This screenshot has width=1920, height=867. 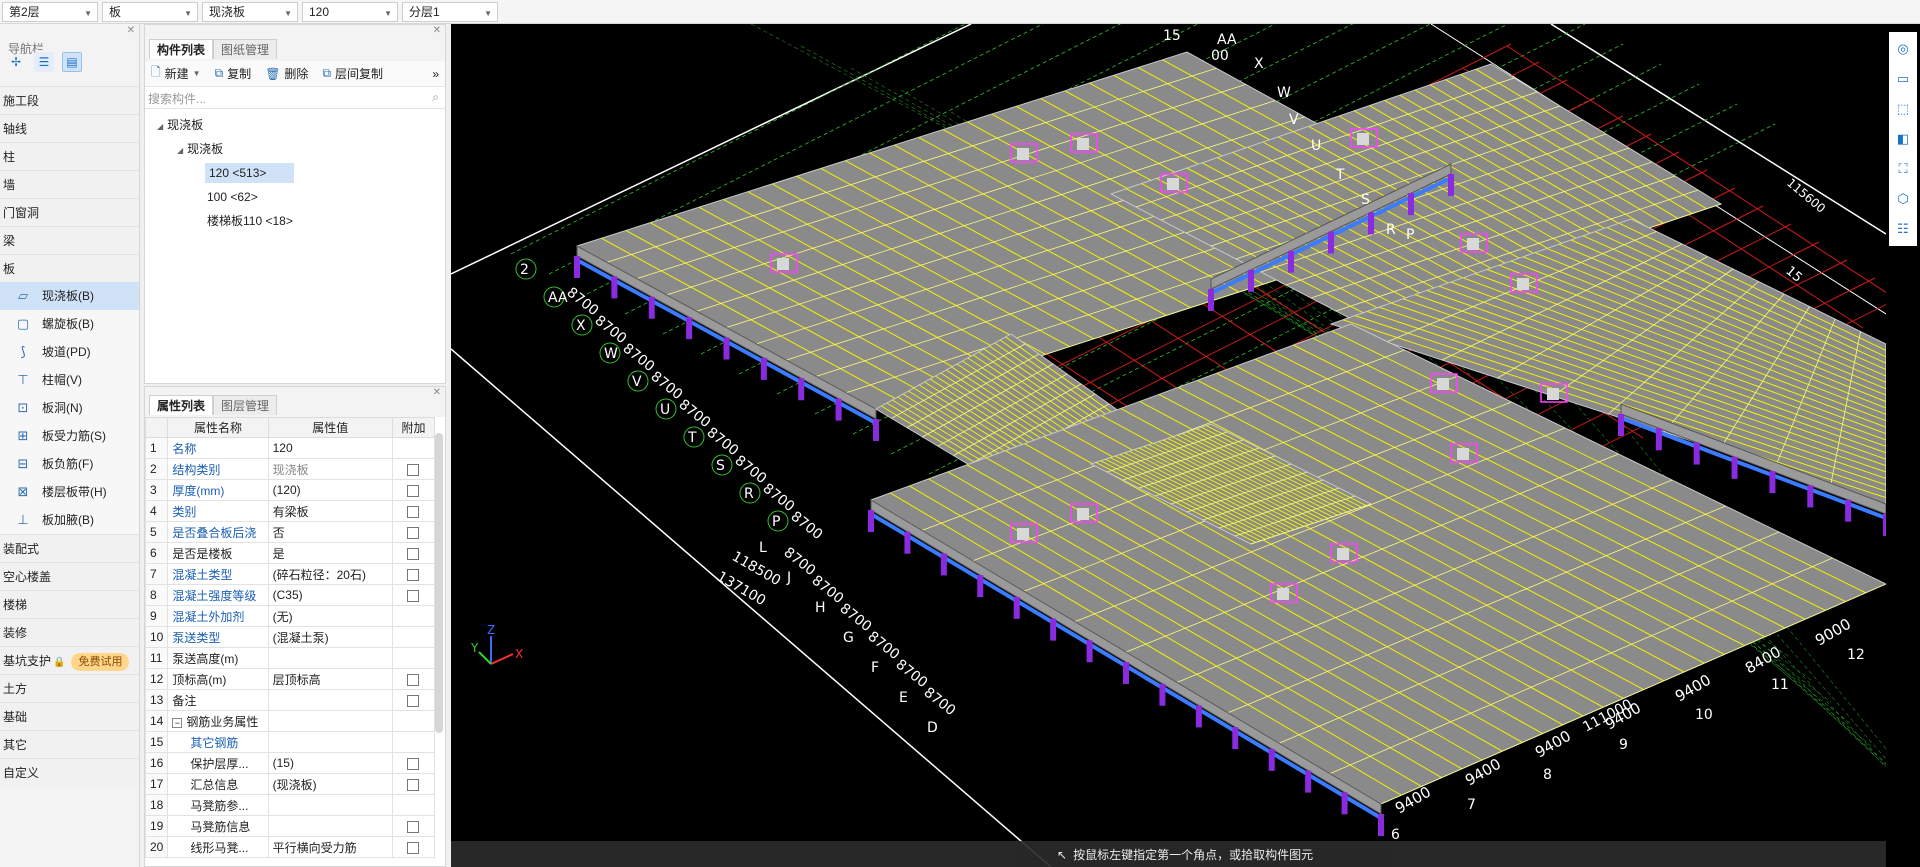 What do you see at coordinates (16, 62) in the screenshot?
I see `pin-icon: ✢` at bounding box center [16, 62].